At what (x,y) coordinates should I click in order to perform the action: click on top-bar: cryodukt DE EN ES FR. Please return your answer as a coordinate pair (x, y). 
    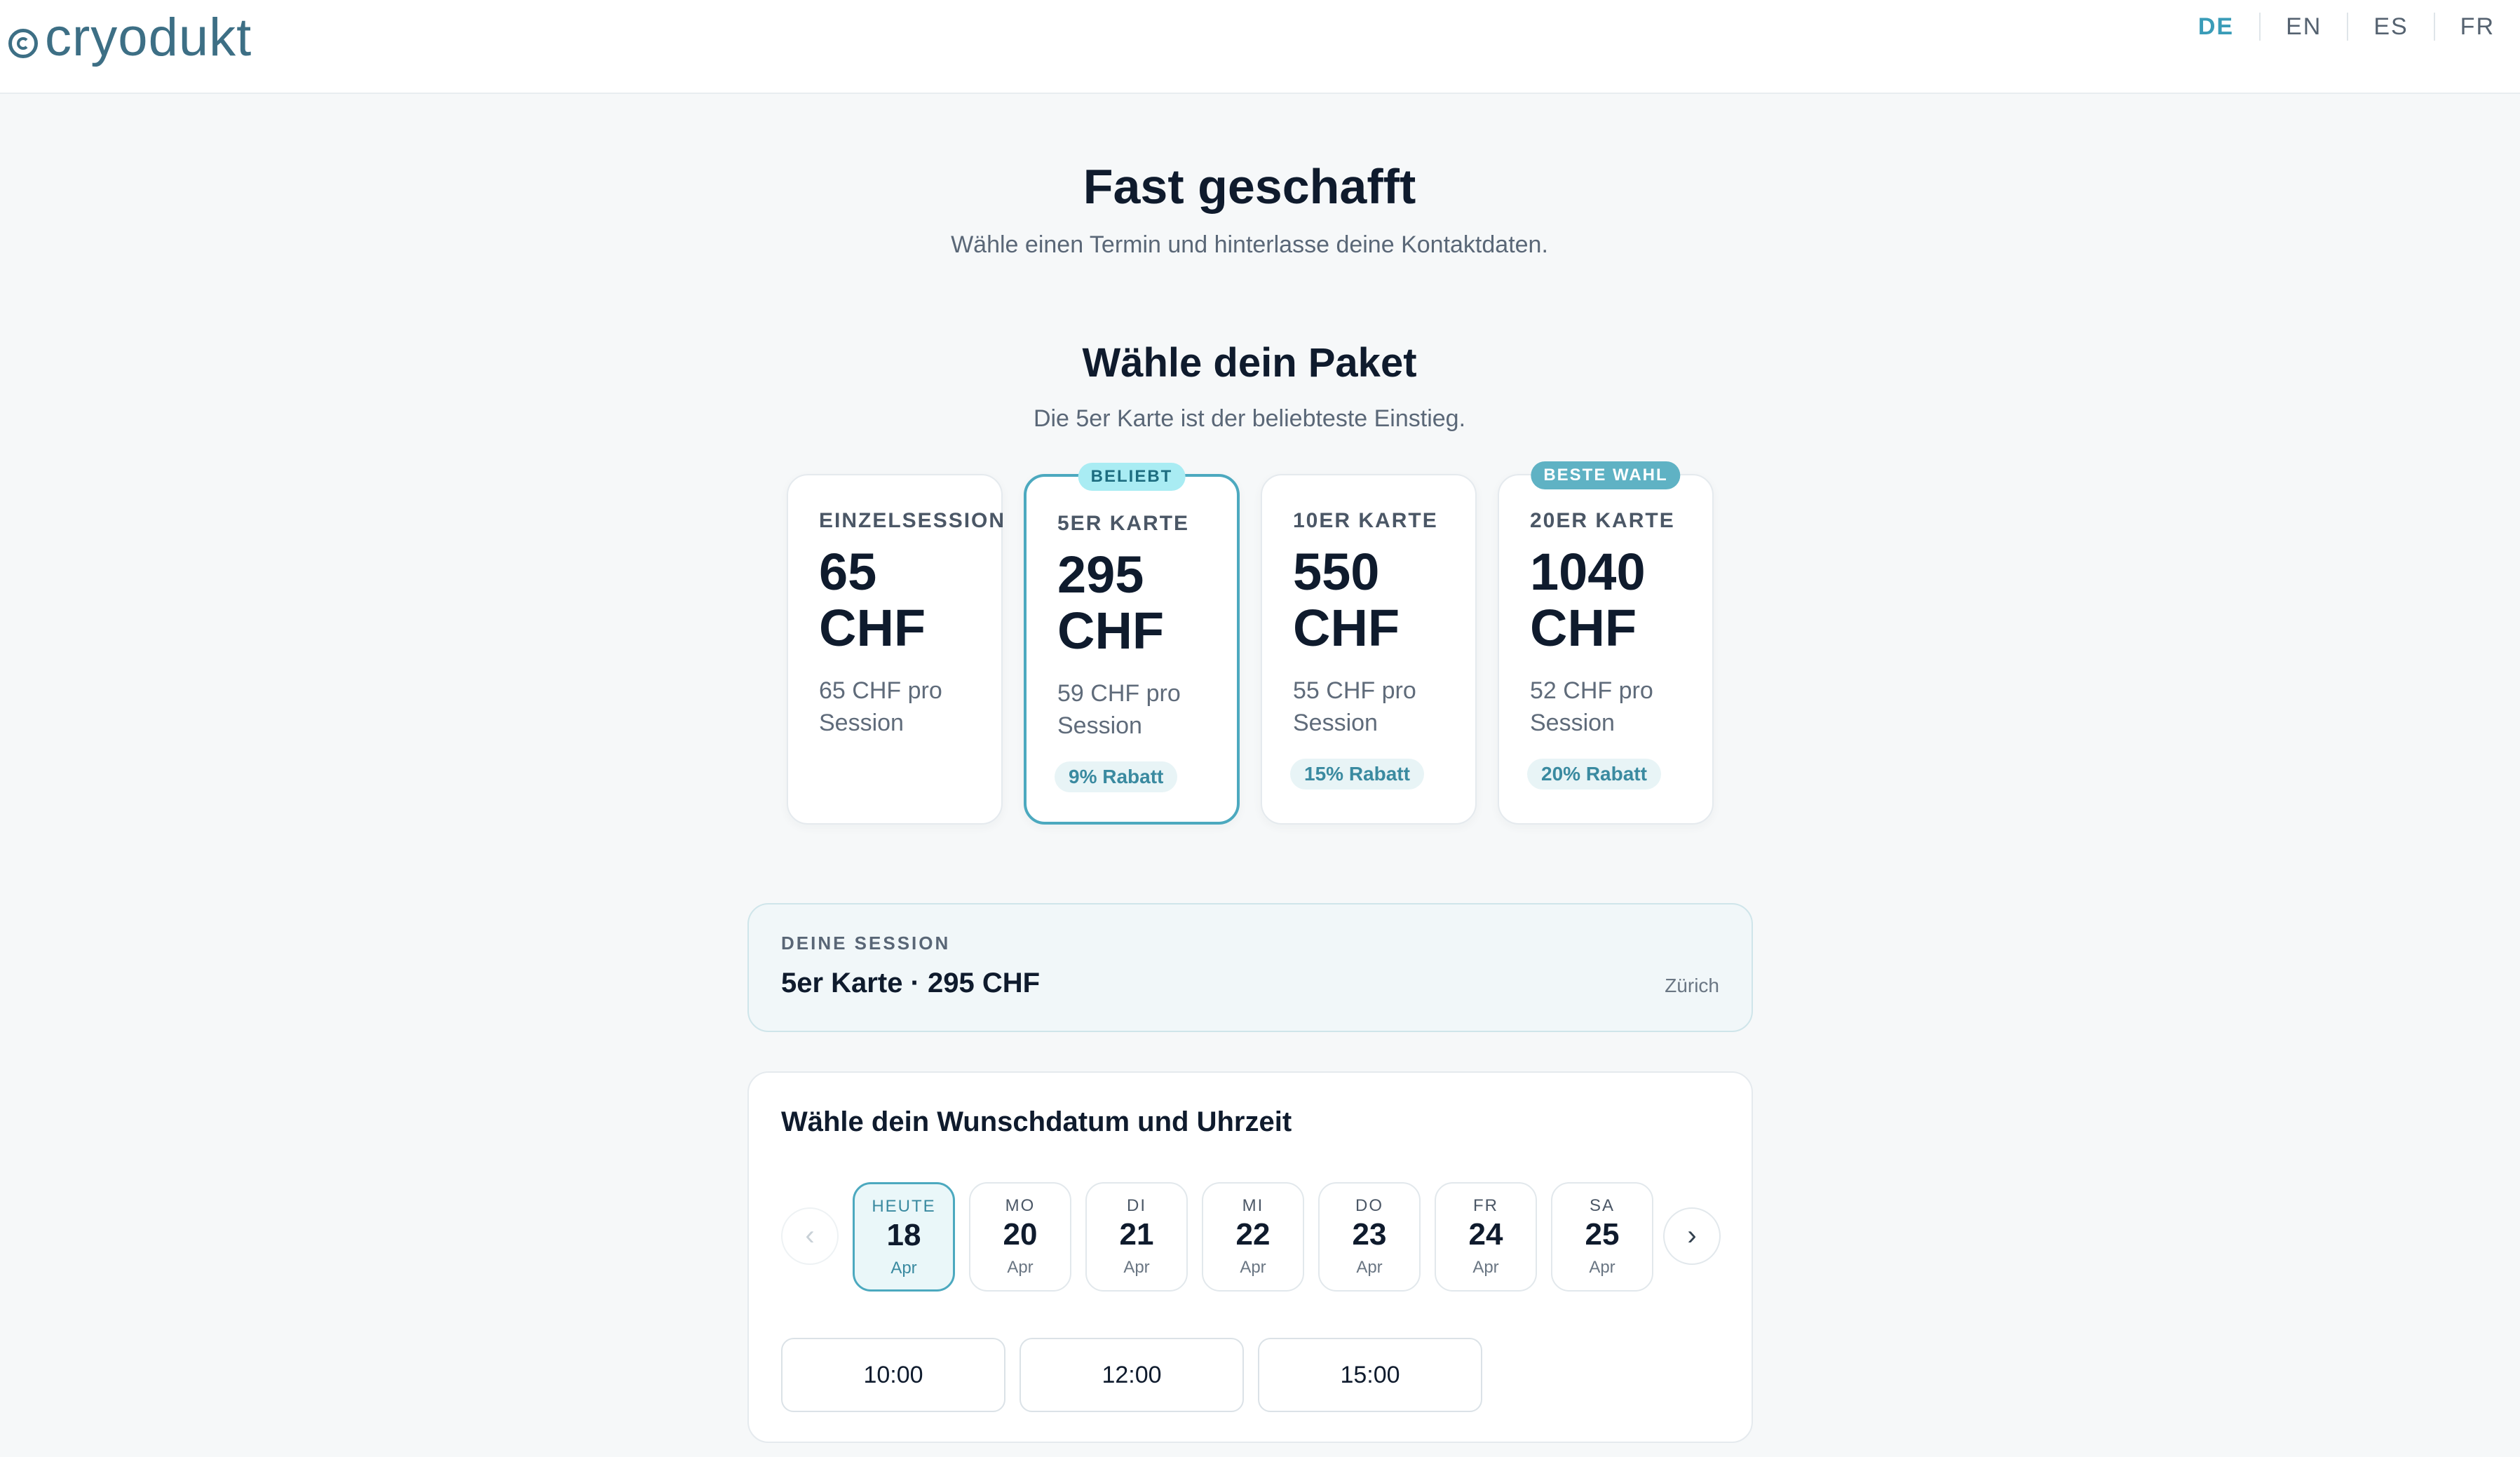
    Looking at the image, I should click on (1260, 47).